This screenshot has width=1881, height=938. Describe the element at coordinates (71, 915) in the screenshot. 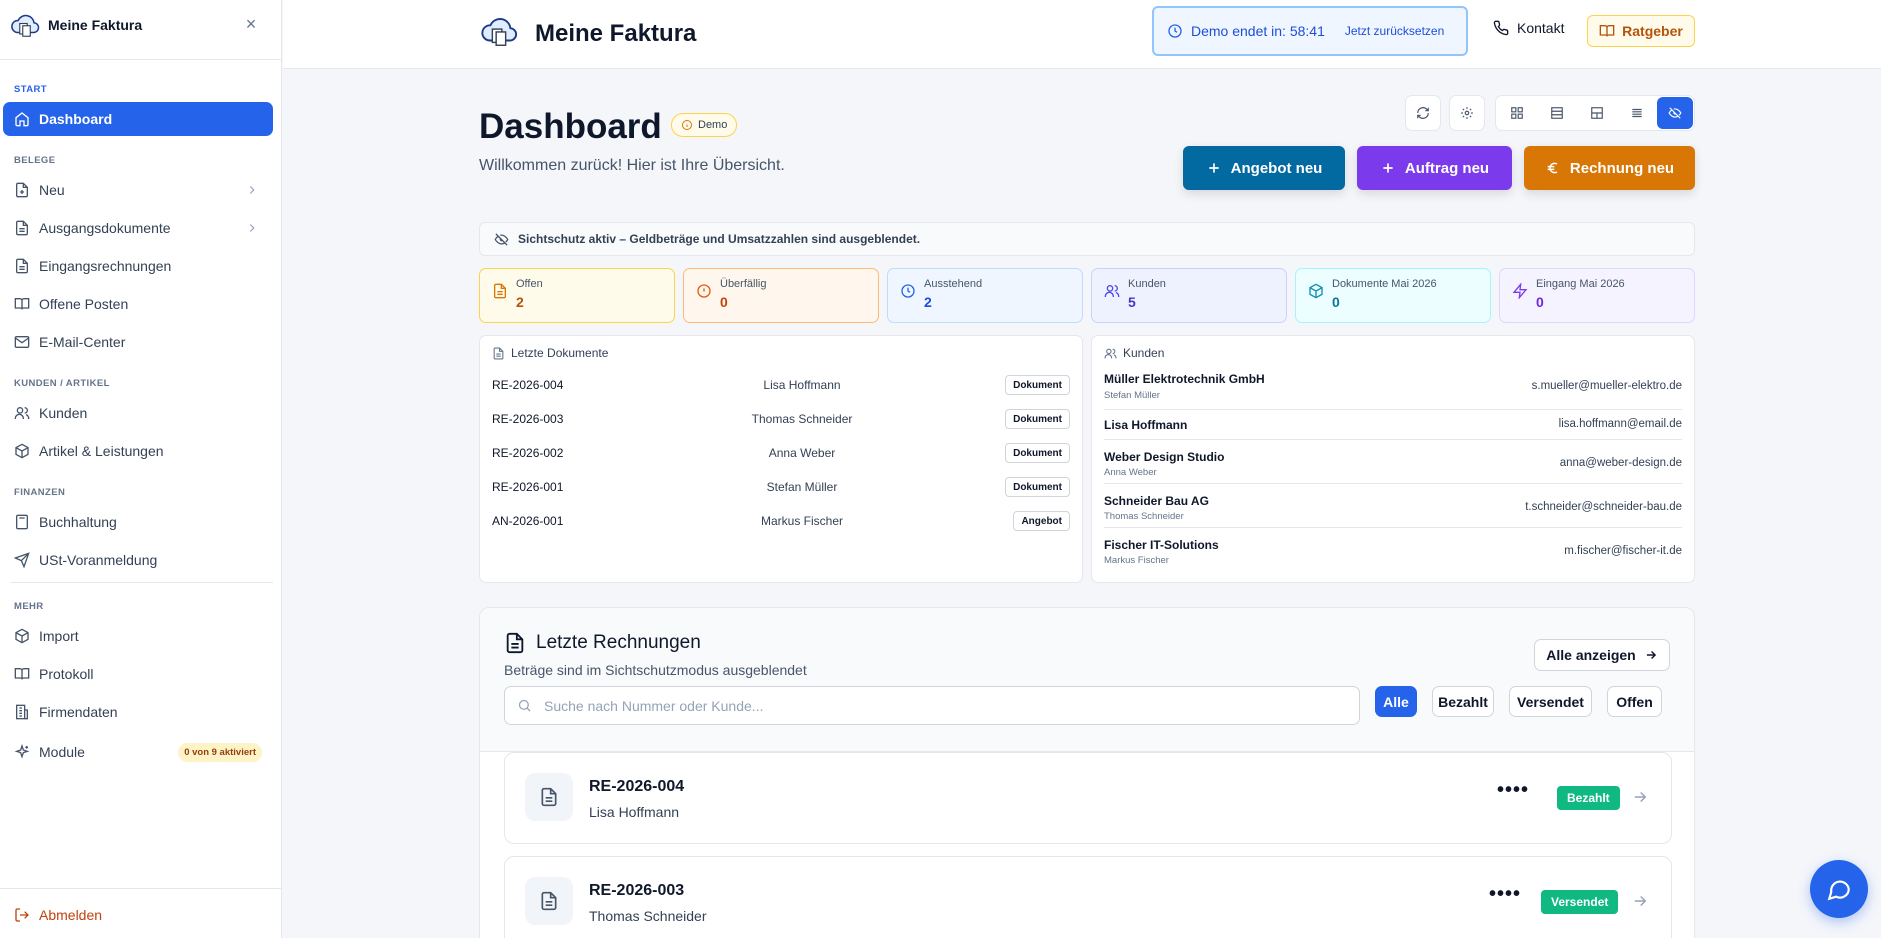

I see `logout-label: Abmelden` at that location.